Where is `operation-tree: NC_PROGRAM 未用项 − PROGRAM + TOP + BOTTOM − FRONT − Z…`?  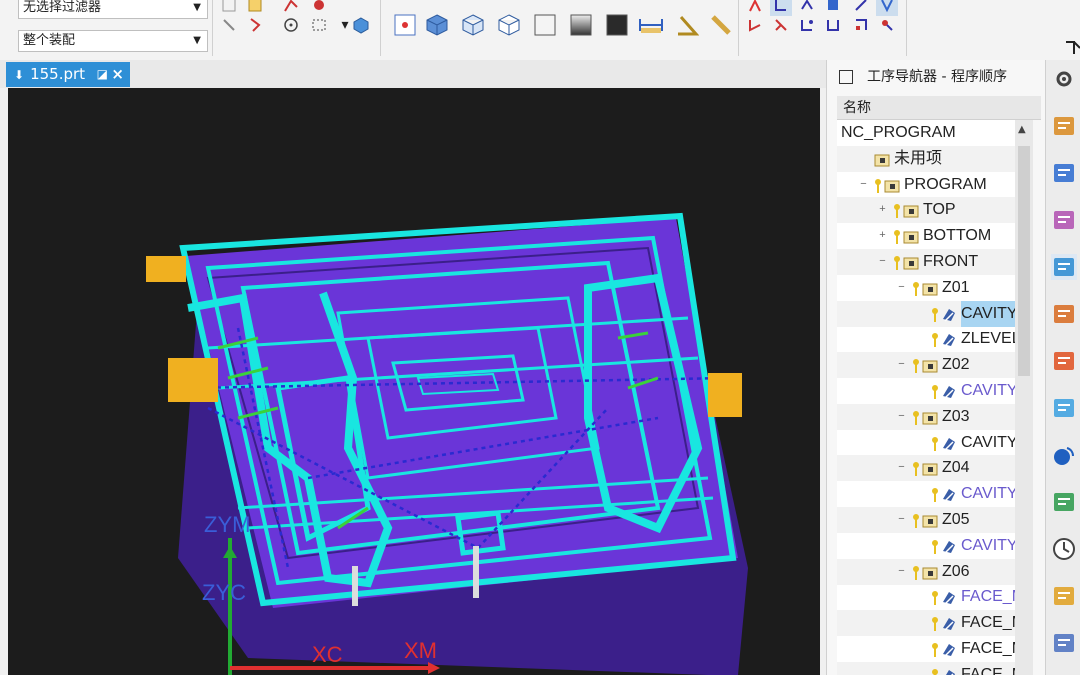
operation-tree: NC_PROGRAM 未用项 − PROGRAM + TOP + BOTTOM − FRONT − Z… is located at coordinates (926, 397).